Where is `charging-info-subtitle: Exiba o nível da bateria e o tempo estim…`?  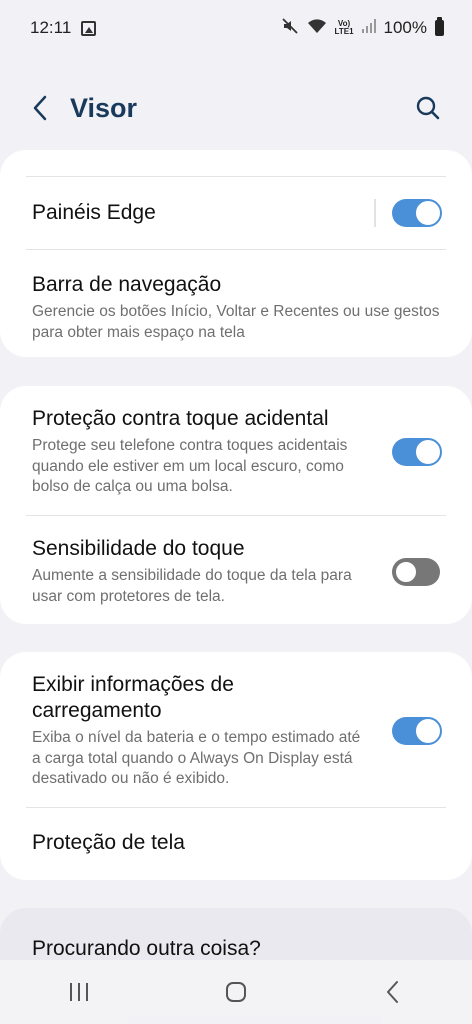
charging-info-subtitle: Exiba o nível da bateria e o tempo estim… is located at coordinates (196, 758).